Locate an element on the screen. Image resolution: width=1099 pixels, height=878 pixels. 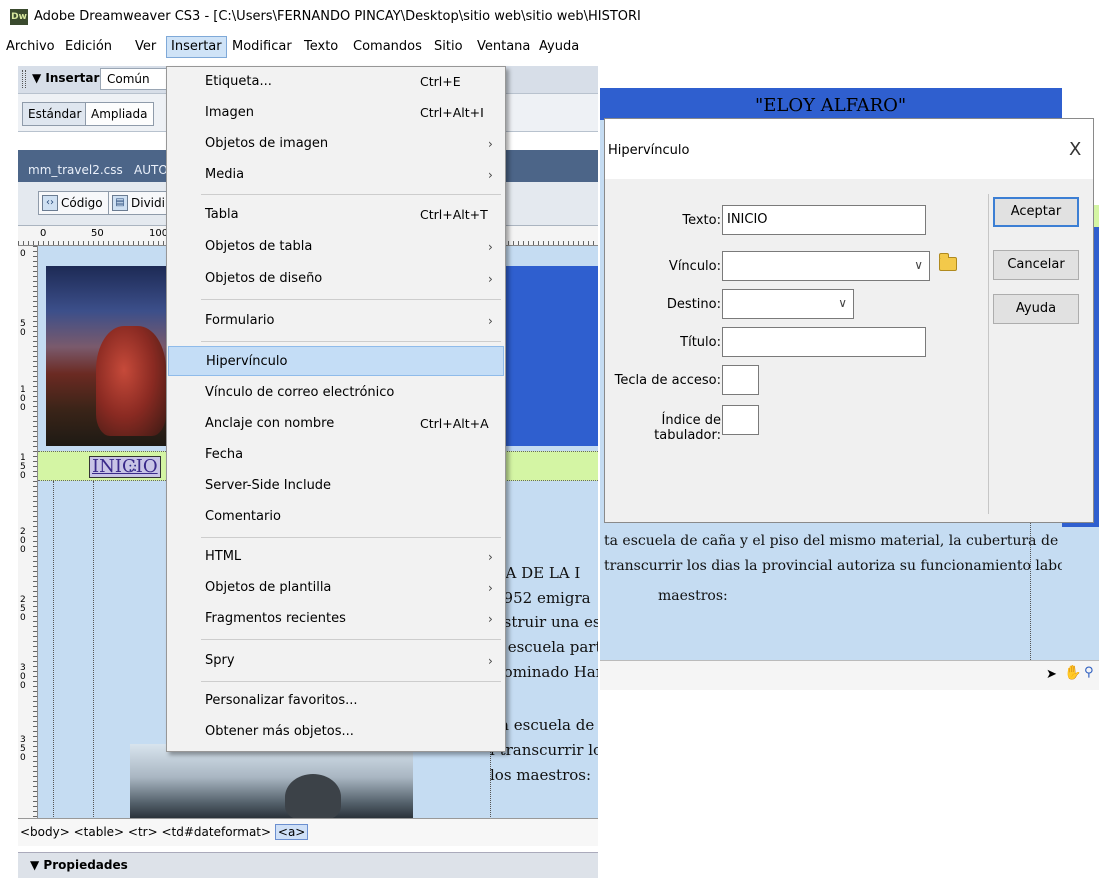
insert-bar-title: ▼ Insertar is located at coordinates (65, 78).